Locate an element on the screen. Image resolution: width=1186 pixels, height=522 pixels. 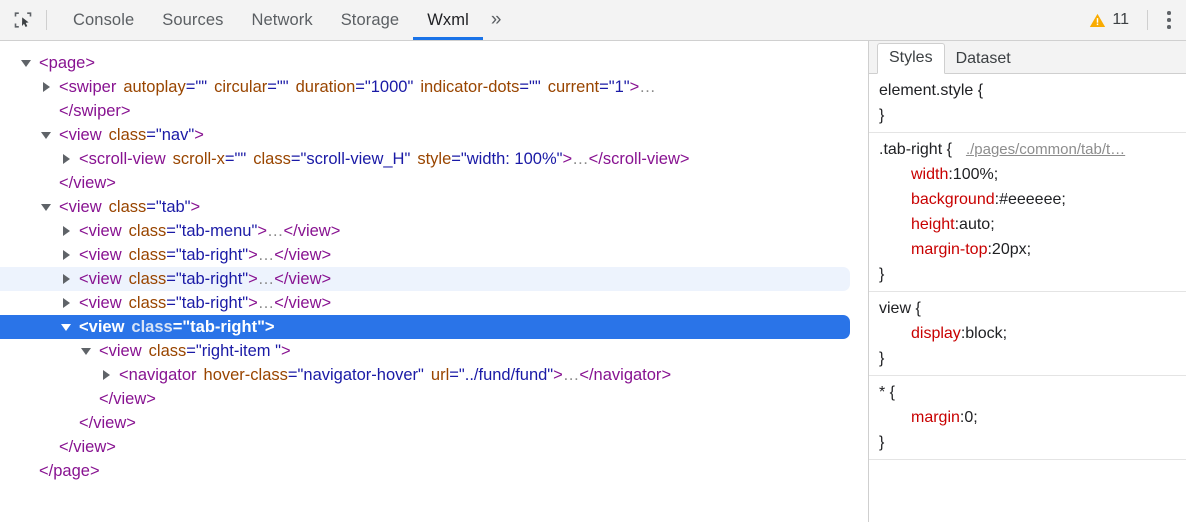
dom-tree-row: <view class="tab-menu">…</view> is located at coordinates (434, 231).